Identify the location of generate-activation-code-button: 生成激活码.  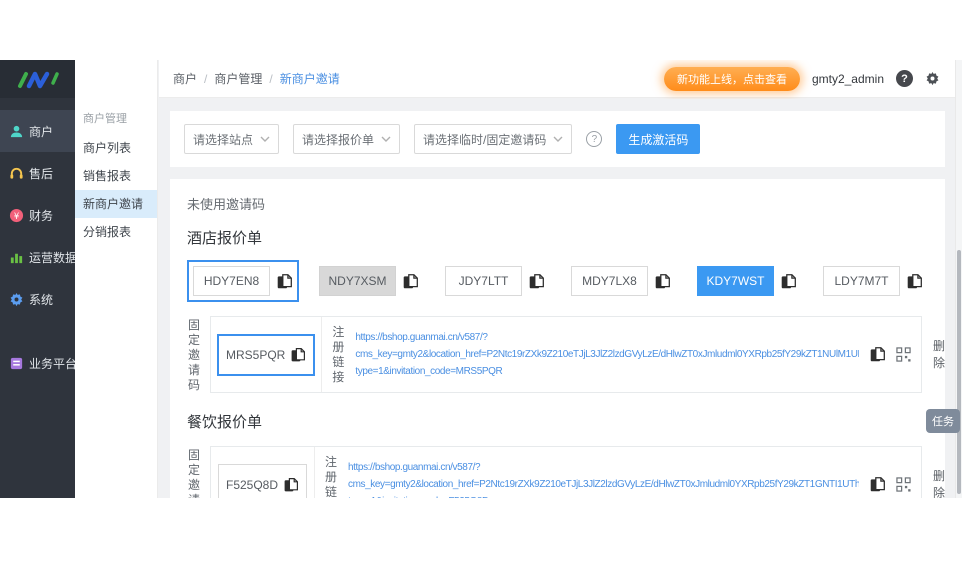
(658, 139).